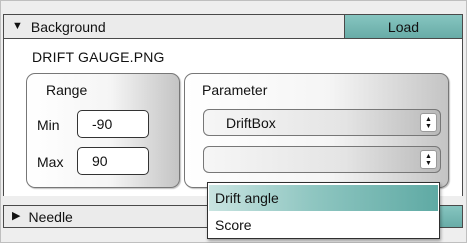 The height and width of the screenshot is (243, 467). I want to click on needle-section-toggle: ▶ Needle, so click(42, 216).